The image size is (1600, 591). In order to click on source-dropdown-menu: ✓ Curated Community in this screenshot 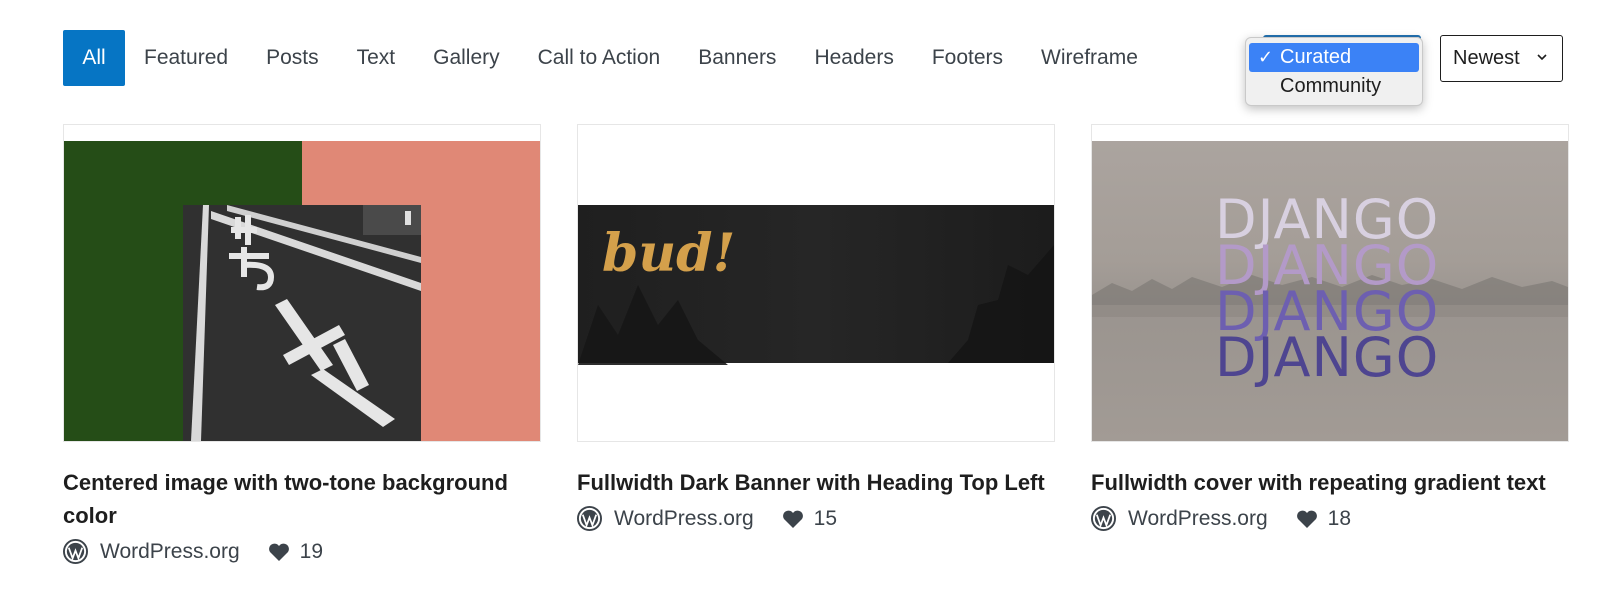, I will do `click(1334, 71)`.